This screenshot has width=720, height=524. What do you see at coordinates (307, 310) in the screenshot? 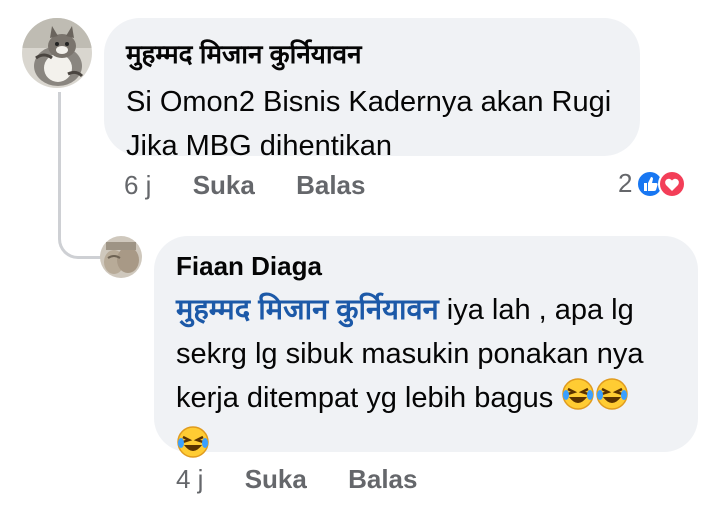
I see `mentioned-user-link: मुहम्मद मिजान कुर्नियावन` at bounding box center [307, 310].